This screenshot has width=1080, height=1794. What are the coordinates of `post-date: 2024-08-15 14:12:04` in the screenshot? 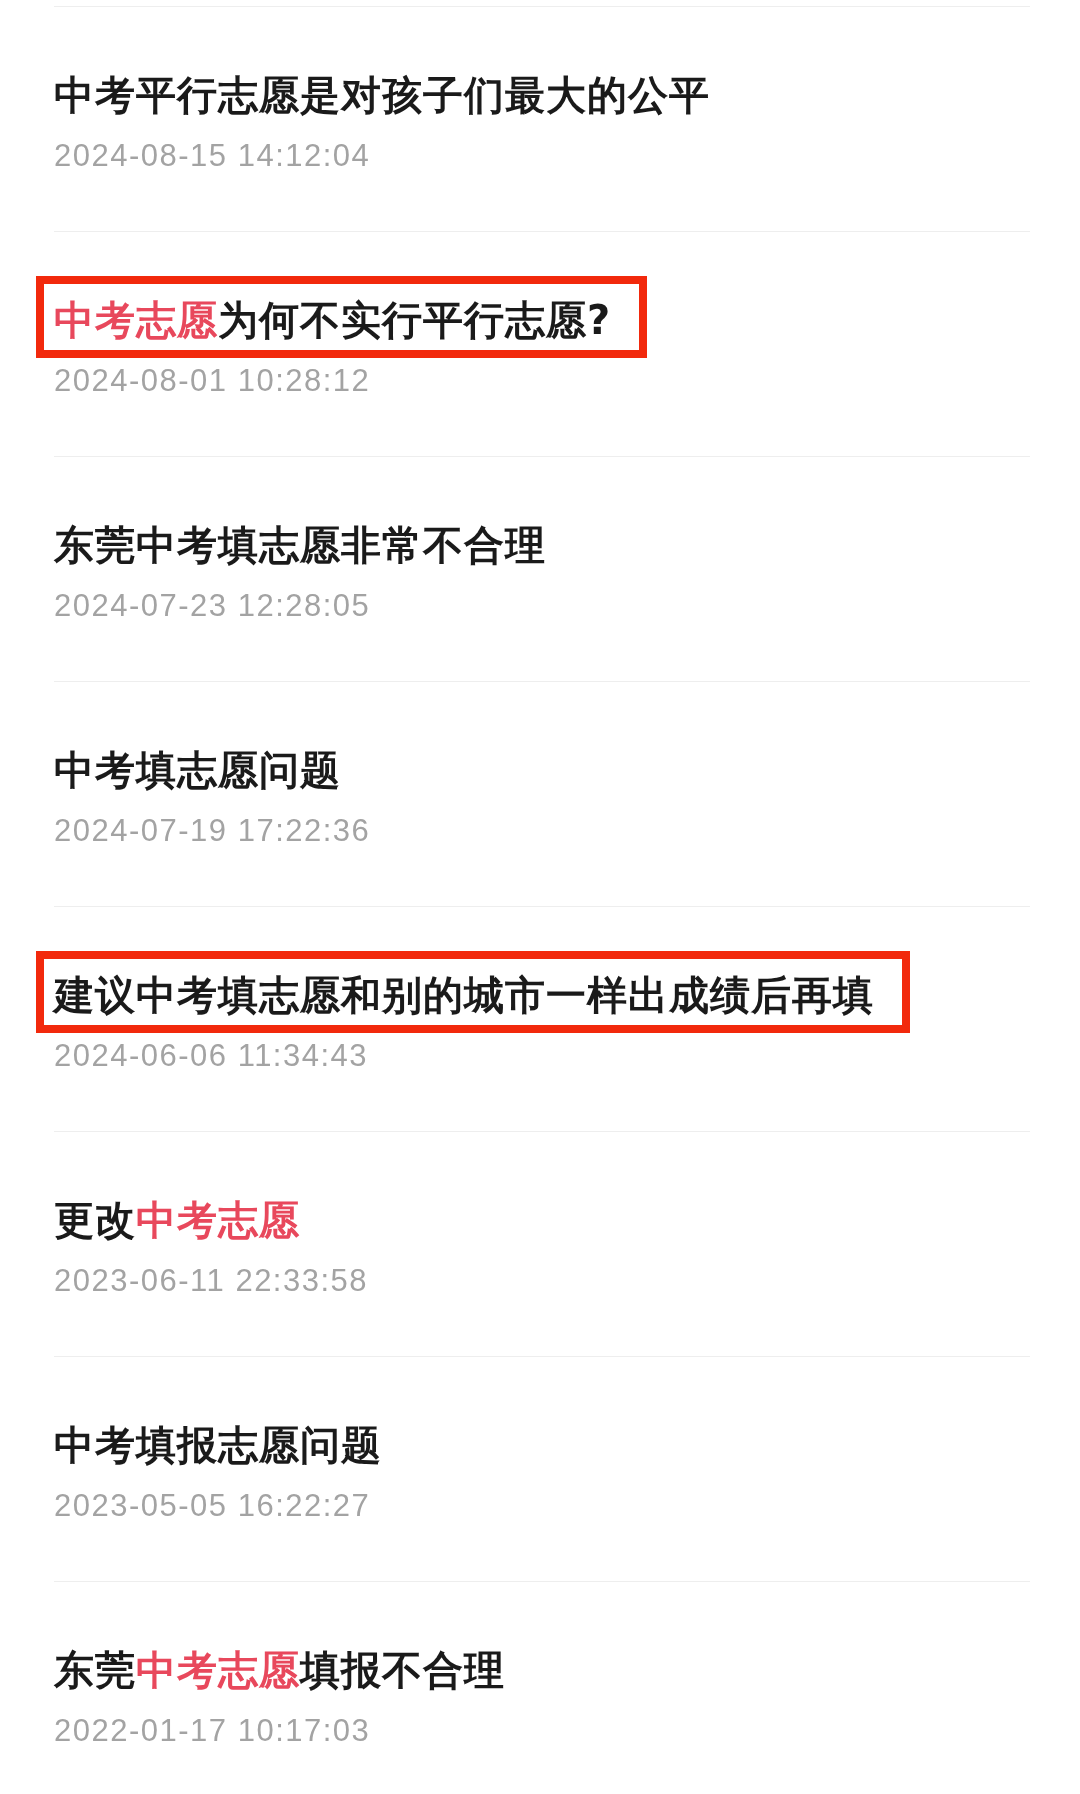 It's located at (213, 156).